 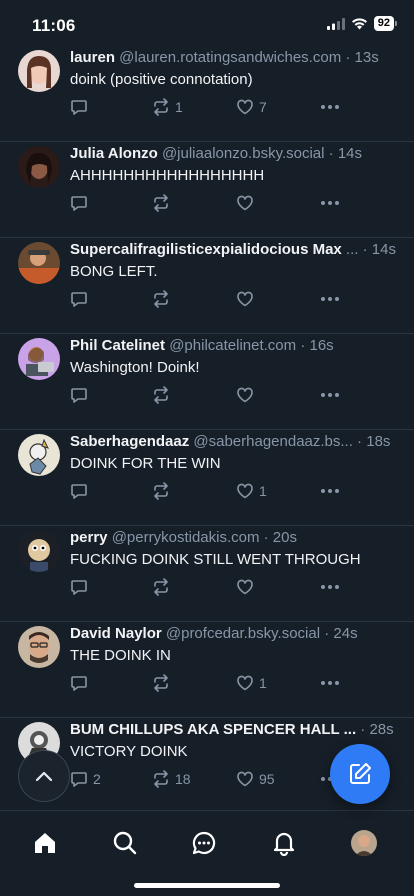 I want to click on post-actions, so click(x=210, y=203).